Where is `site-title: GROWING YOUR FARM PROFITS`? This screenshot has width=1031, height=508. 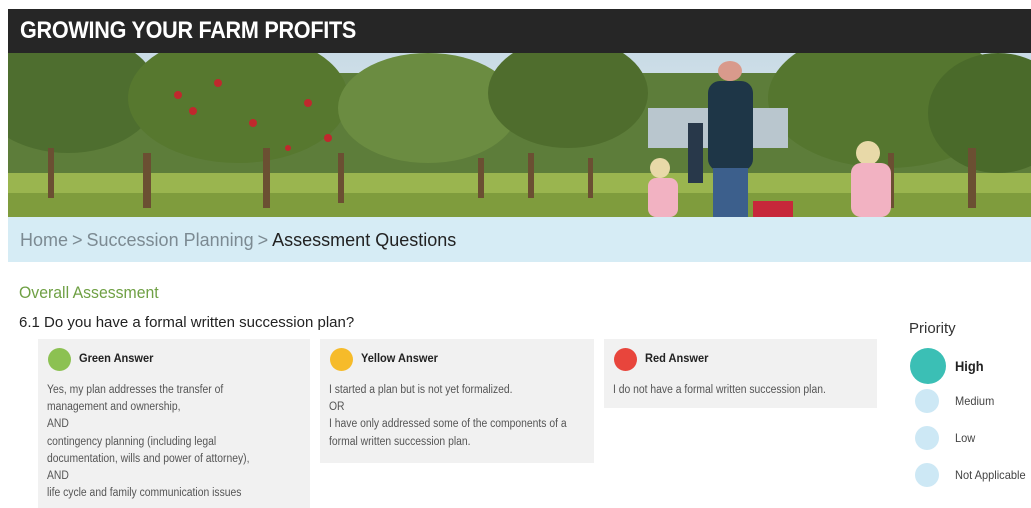
site-title: GROWING YOUR FARM PROFITS is located at coordinates (188, 31).